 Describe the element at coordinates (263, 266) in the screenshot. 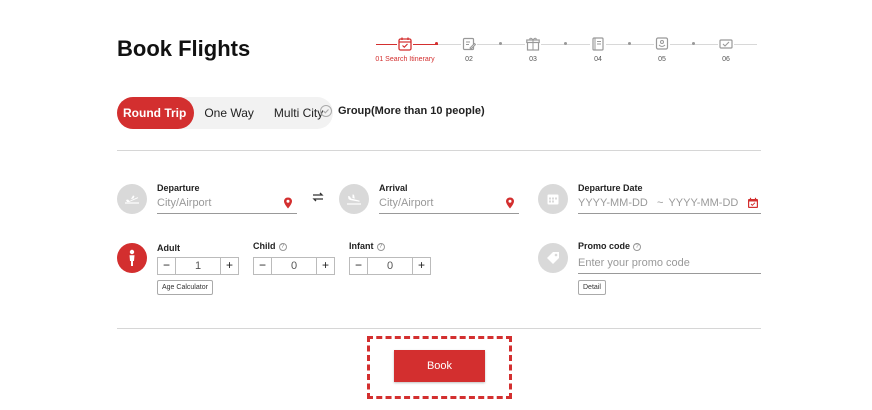

I see `child-minus-button: −` at that location.